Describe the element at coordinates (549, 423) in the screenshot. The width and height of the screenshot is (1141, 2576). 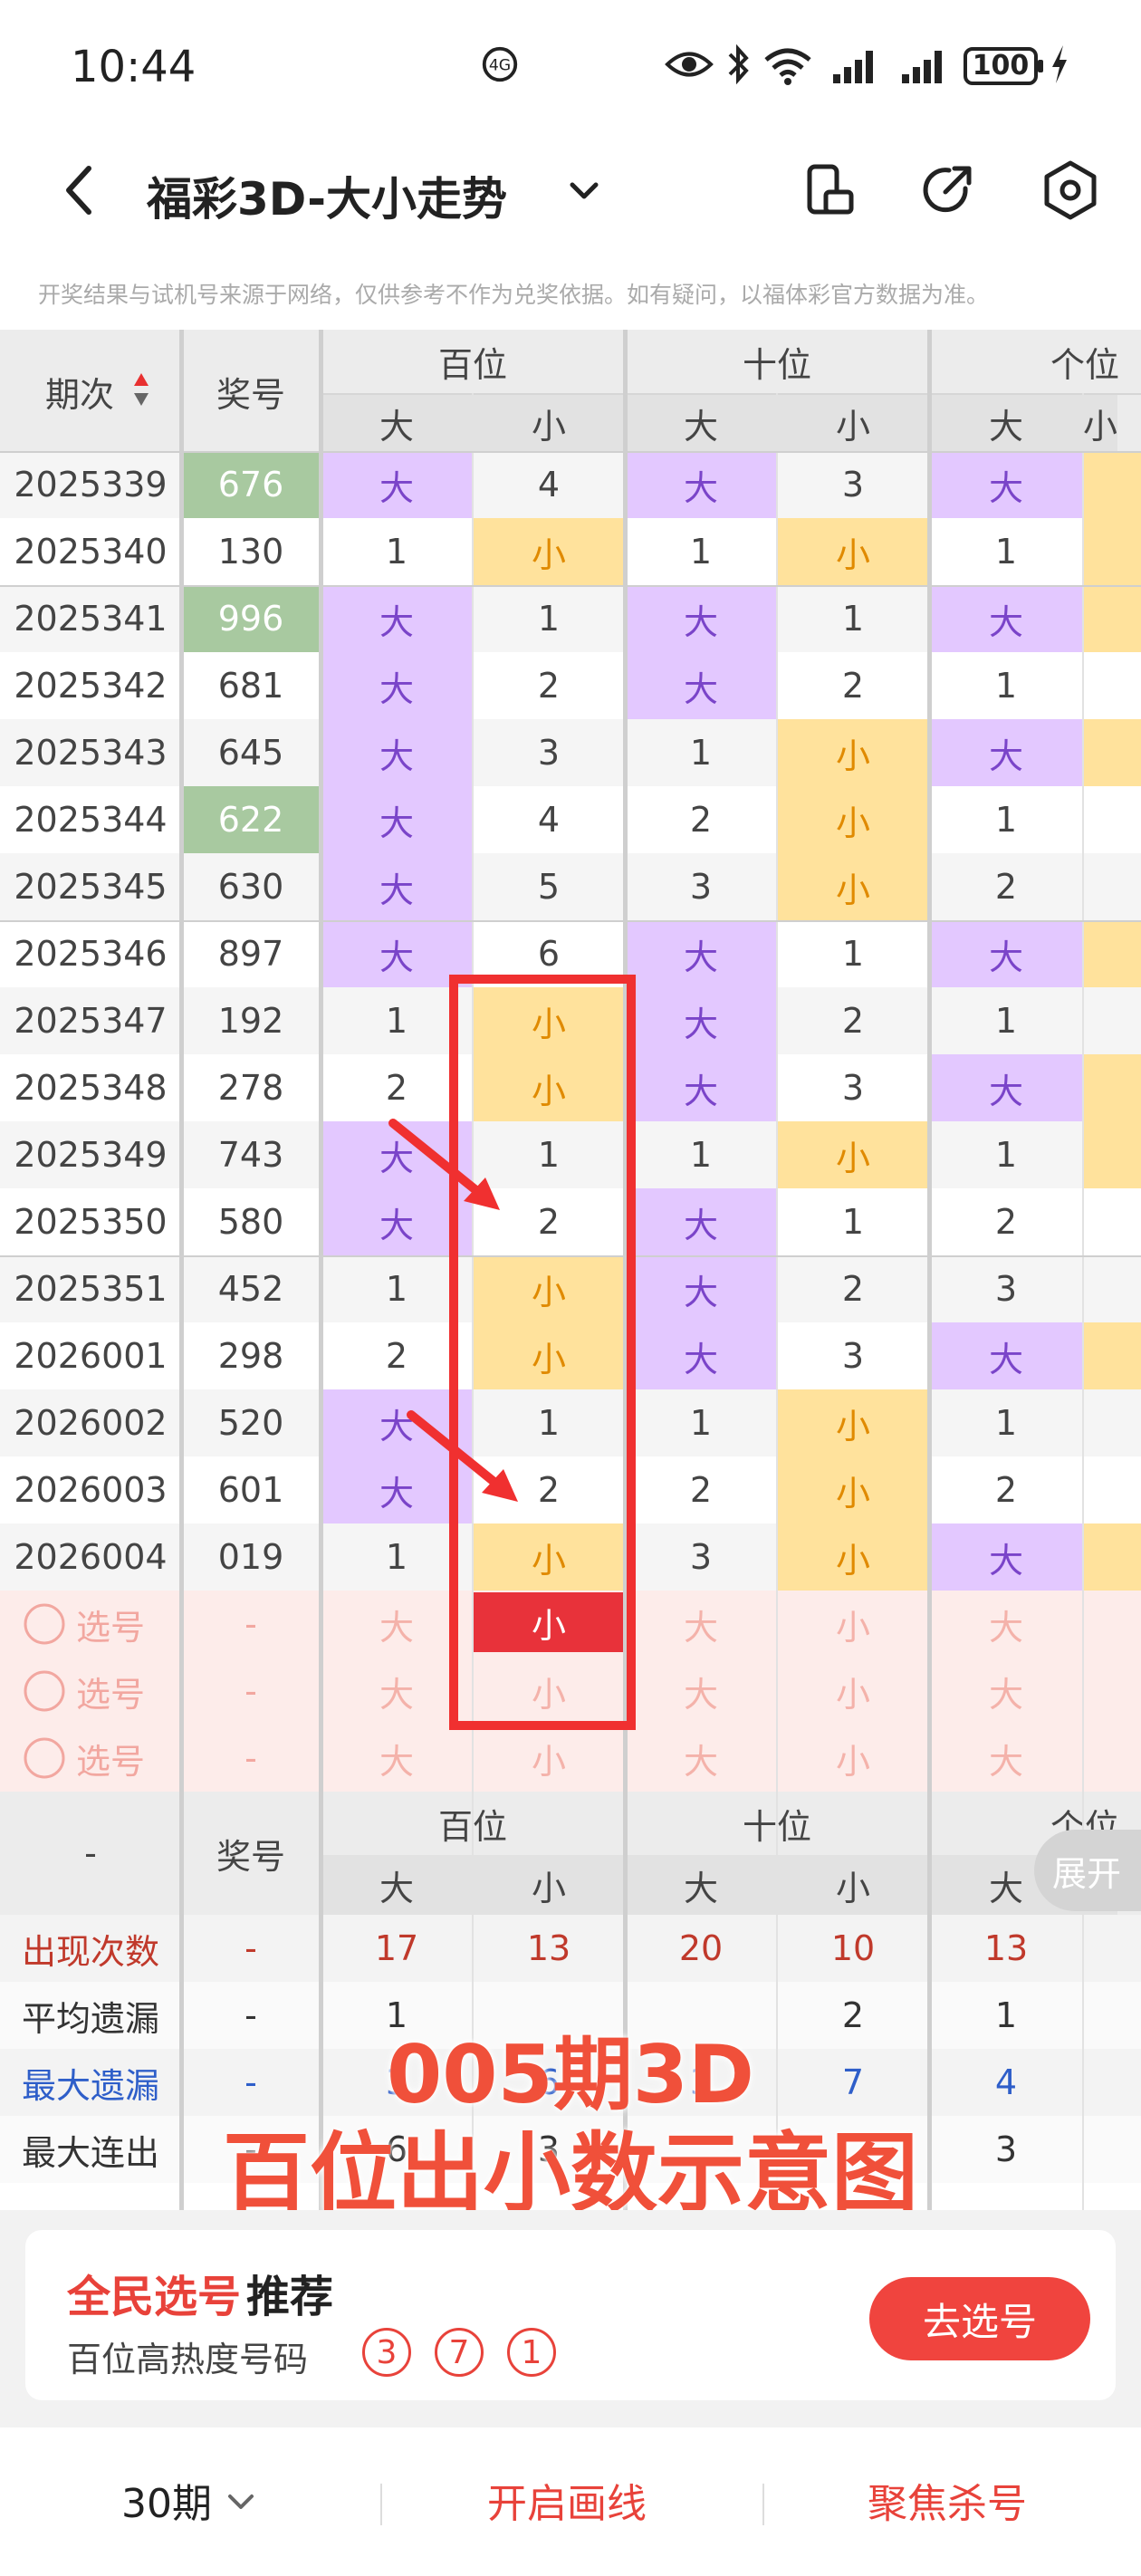
I see `column-subheader: 小` at that location.